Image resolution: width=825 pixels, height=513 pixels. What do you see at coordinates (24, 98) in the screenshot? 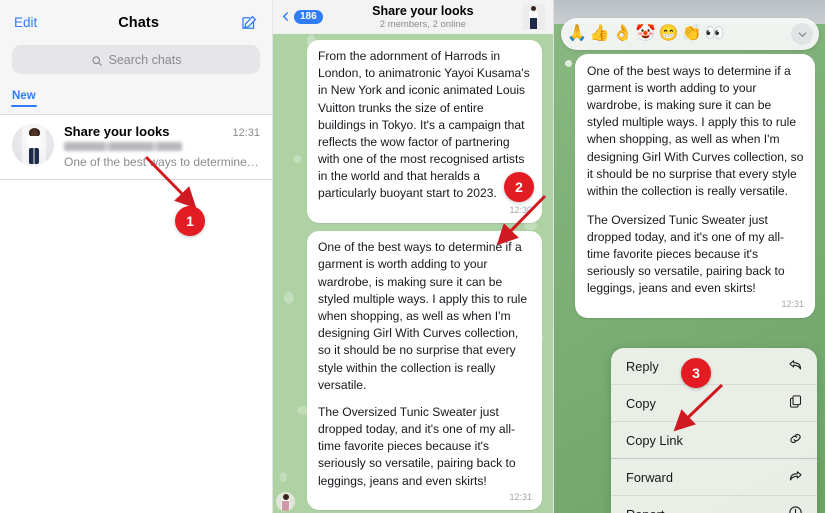
I see `tab-new: New` at bounding box center [24, 98].